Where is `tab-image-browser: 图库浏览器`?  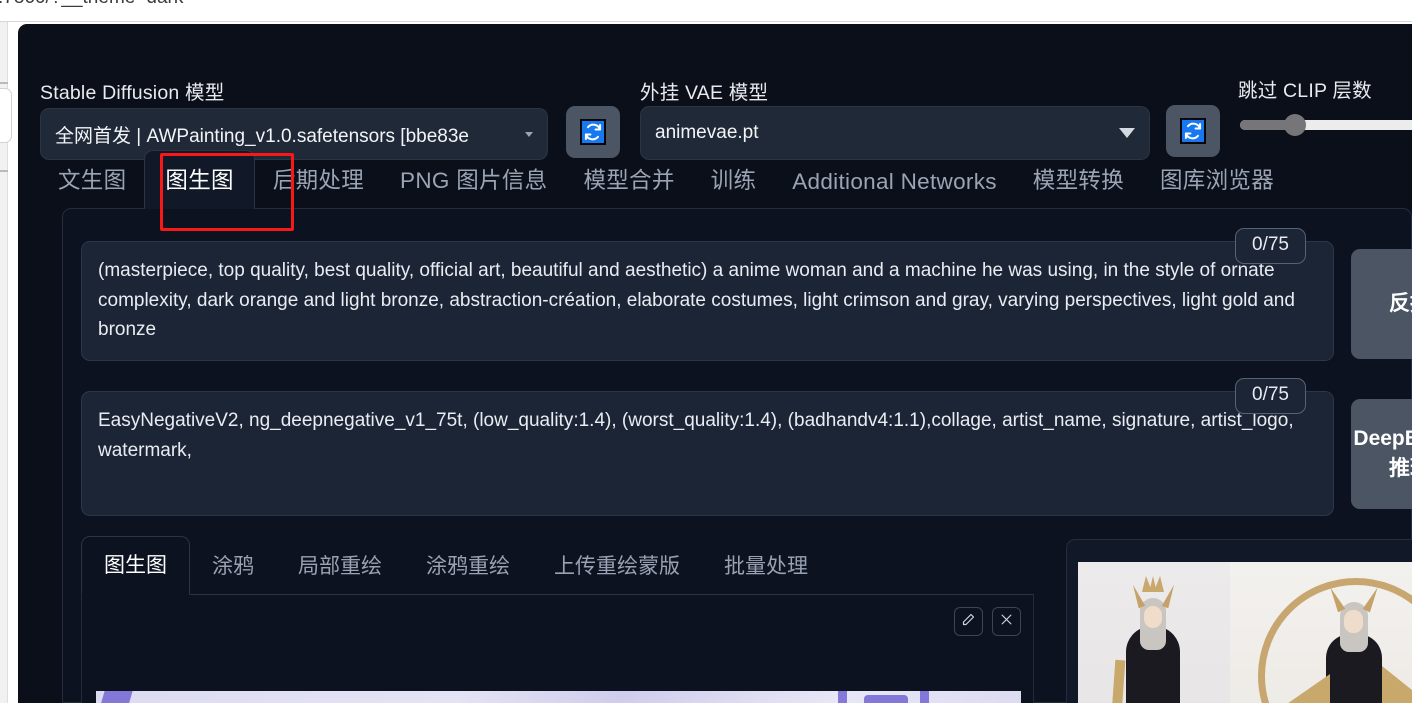
tab-image-browser: 图库浏览器 is located at coordinates (1217, 186).